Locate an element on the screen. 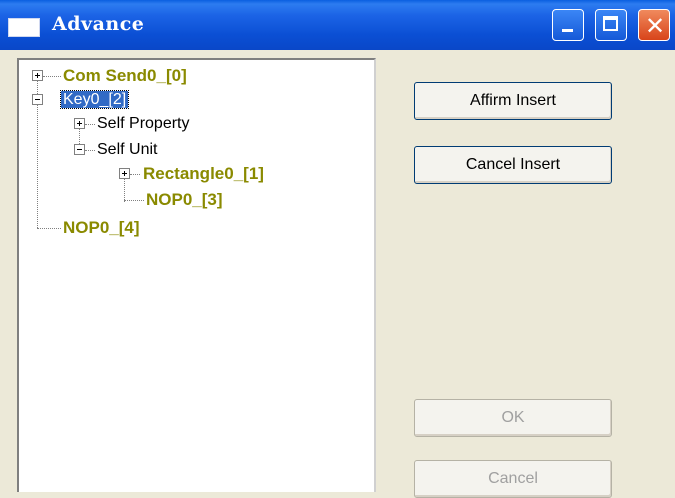 This screenshot has width=675, height=498. tree-node-key0: Key0_[2] is located at coordinates (94, 100).